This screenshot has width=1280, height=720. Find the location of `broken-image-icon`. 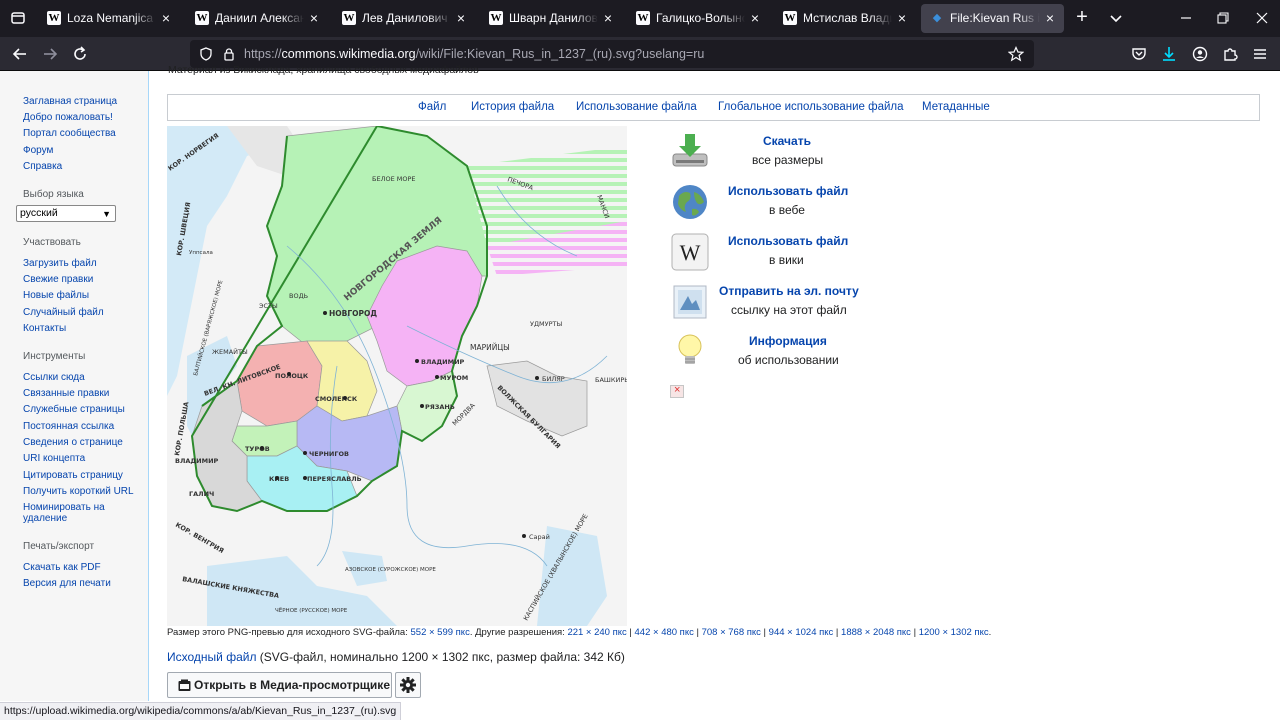

broken-image-icon is located at coordinates (677, 391).